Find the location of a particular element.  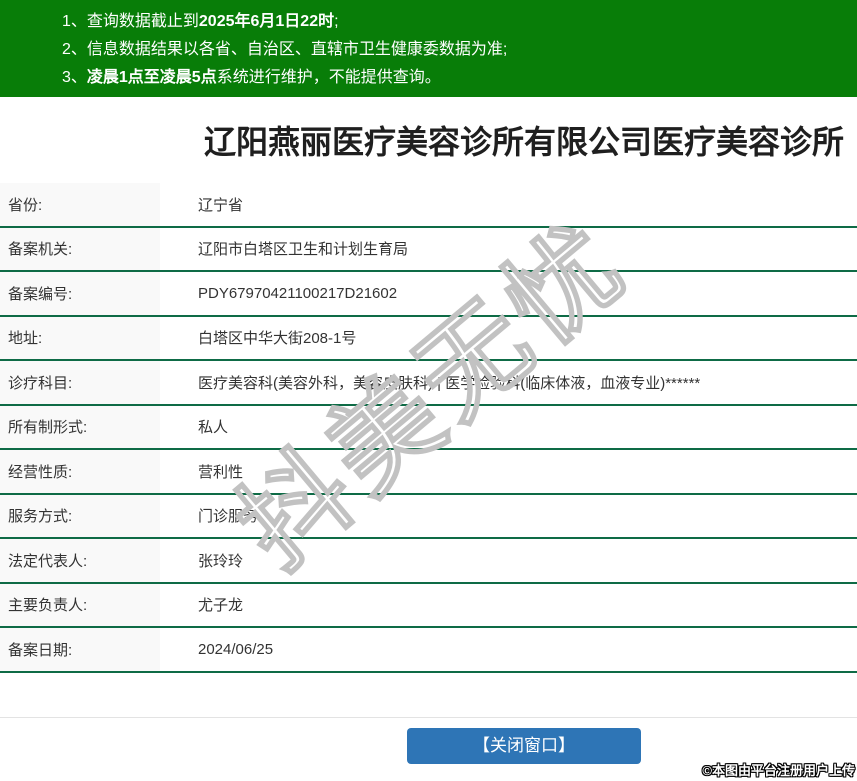

field-value: 私人 is located at coordinates (213, 428).